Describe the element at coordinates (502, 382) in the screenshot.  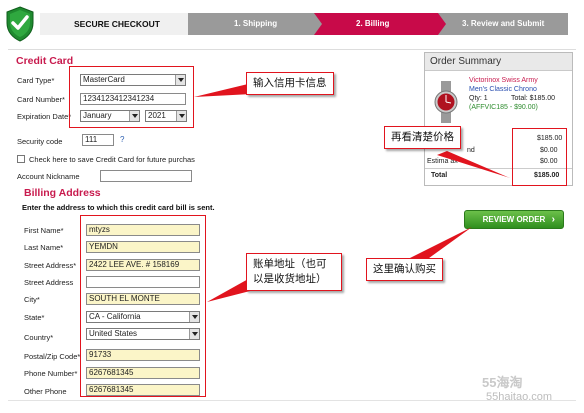
I see `watermark-brand: 55海淘` at that location.